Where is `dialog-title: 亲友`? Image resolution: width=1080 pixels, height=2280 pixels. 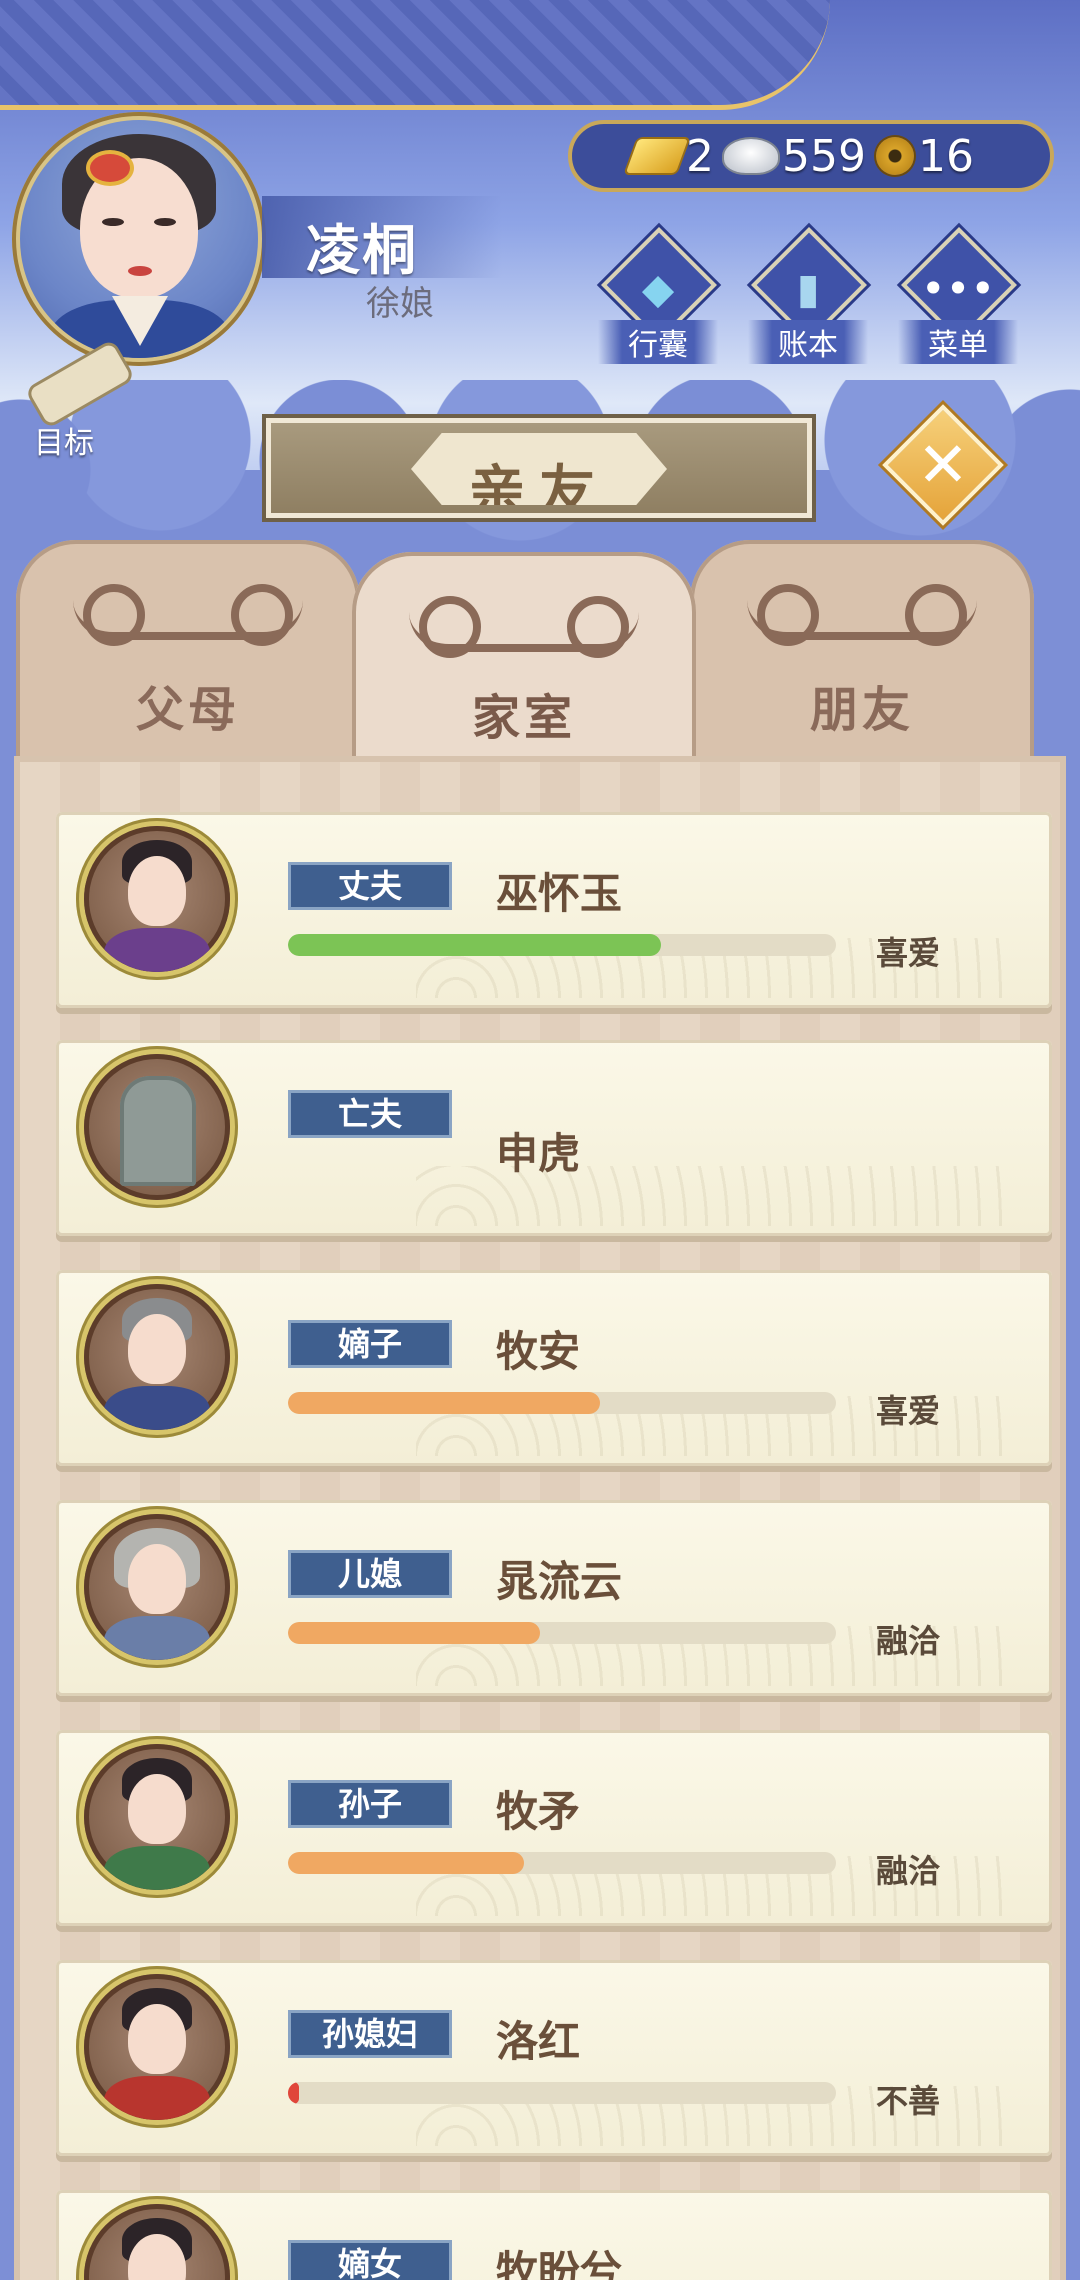
dialog-title: 亲友 is located at coordinates (539, 492).